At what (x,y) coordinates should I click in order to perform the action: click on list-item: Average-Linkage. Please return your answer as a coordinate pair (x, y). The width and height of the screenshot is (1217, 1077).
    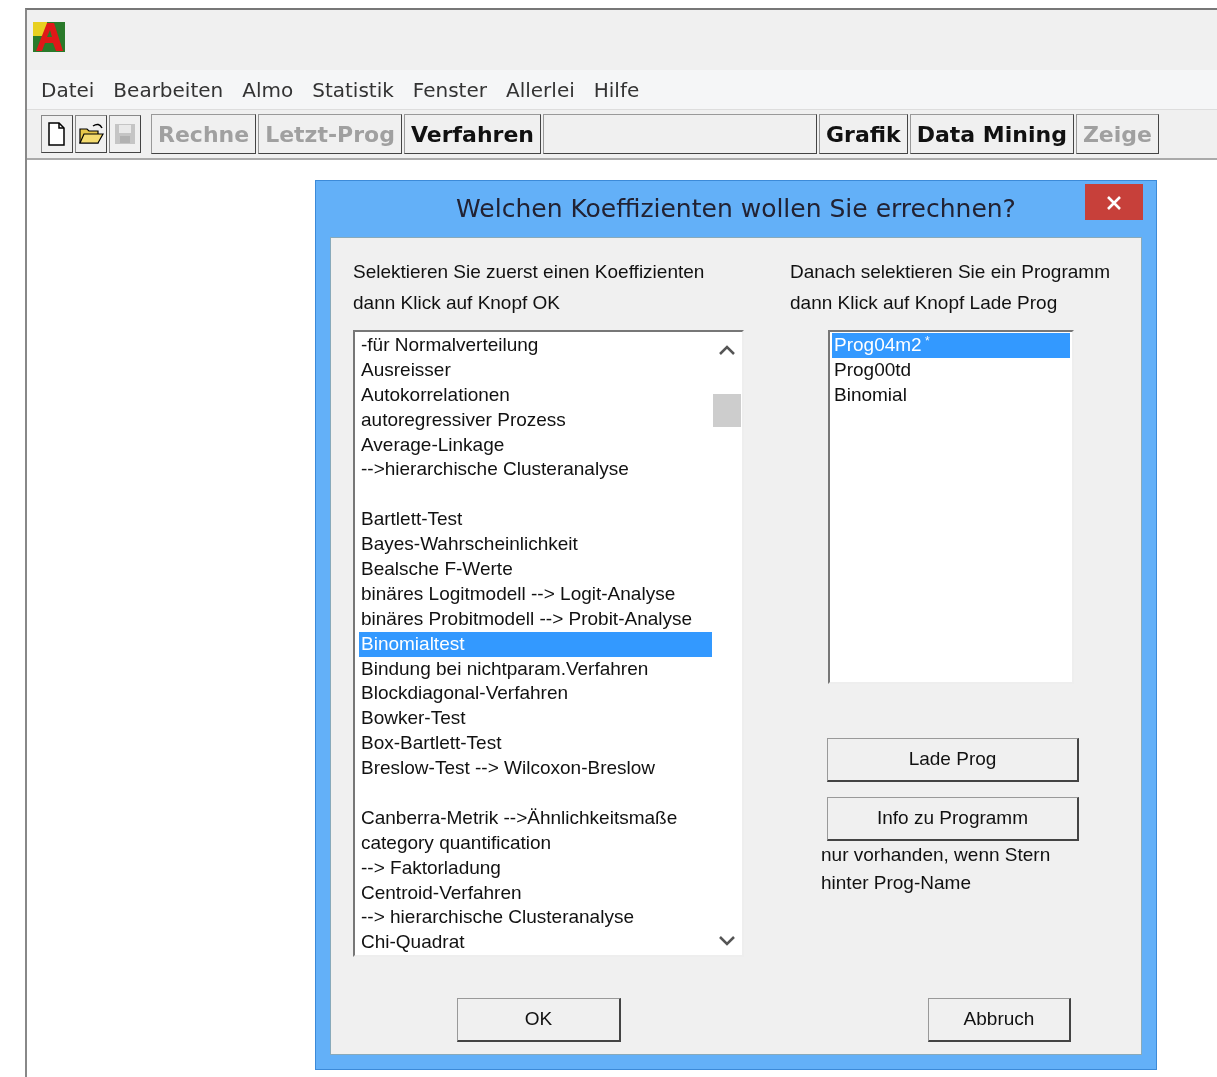
    Looking at the image, I should click on (535, 445).